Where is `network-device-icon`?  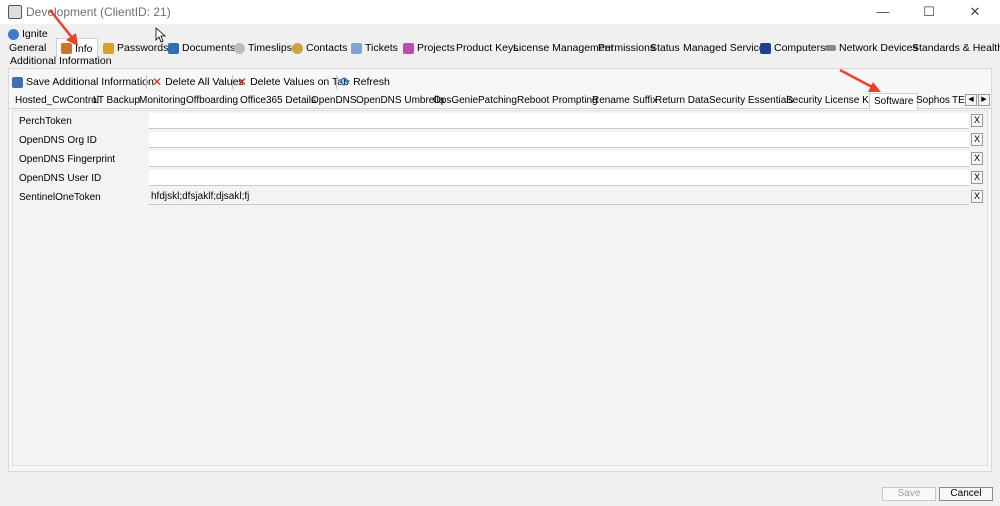 network-device-icon is located at coordinates (830, 48).